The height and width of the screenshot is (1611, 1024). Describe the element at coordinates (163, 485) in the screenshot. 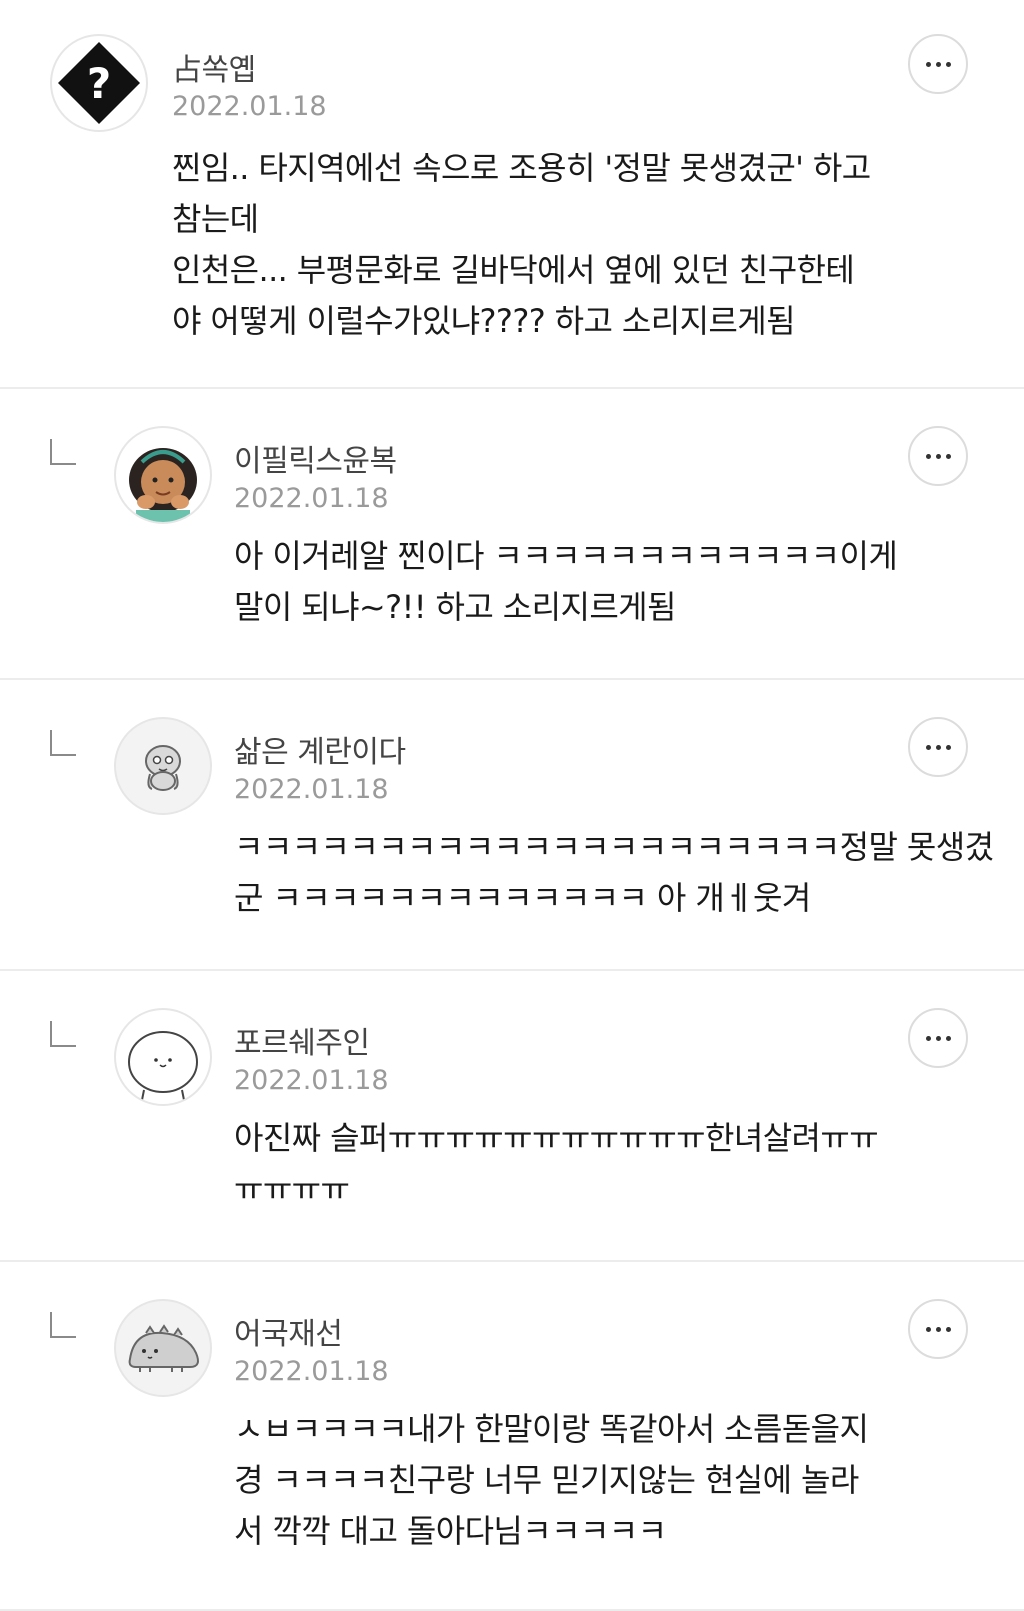

I see `cartoon-girl-icon` at that location.